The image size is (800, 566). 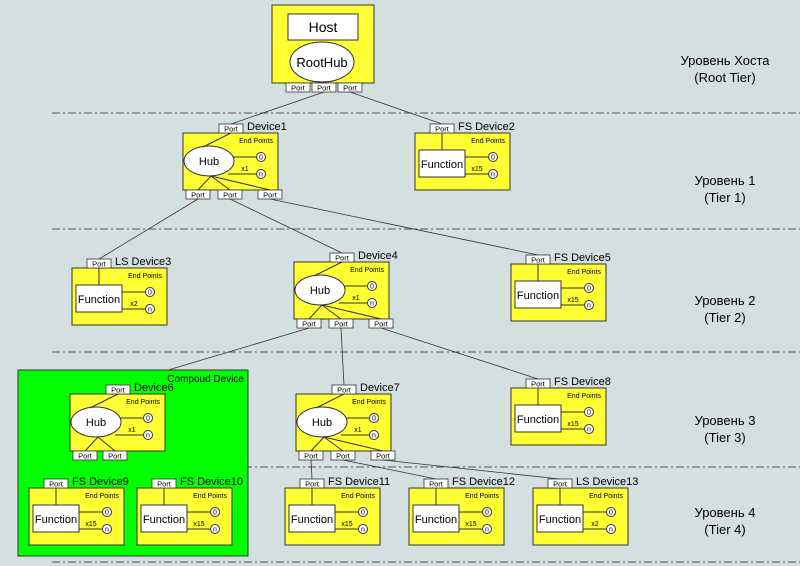 I want to click on device-d8: FS Device8 End Points x15 0 n Function Port, so click(x=560, y=411).